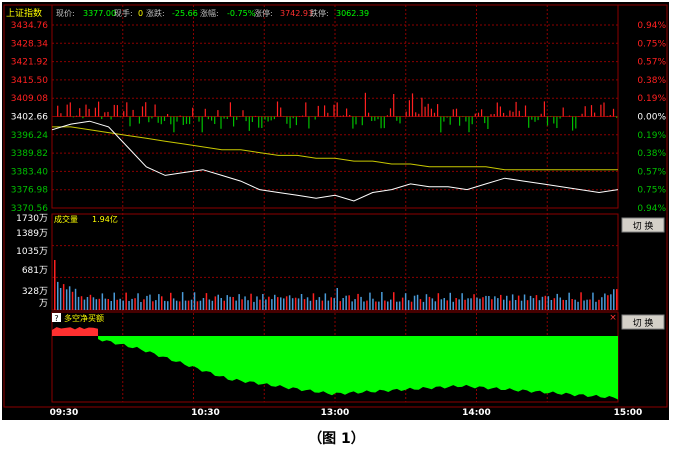 Image resolution: width=673 pixels, height=462 pixels. I want to click on help-icon-text: ?, so click(56, 318).